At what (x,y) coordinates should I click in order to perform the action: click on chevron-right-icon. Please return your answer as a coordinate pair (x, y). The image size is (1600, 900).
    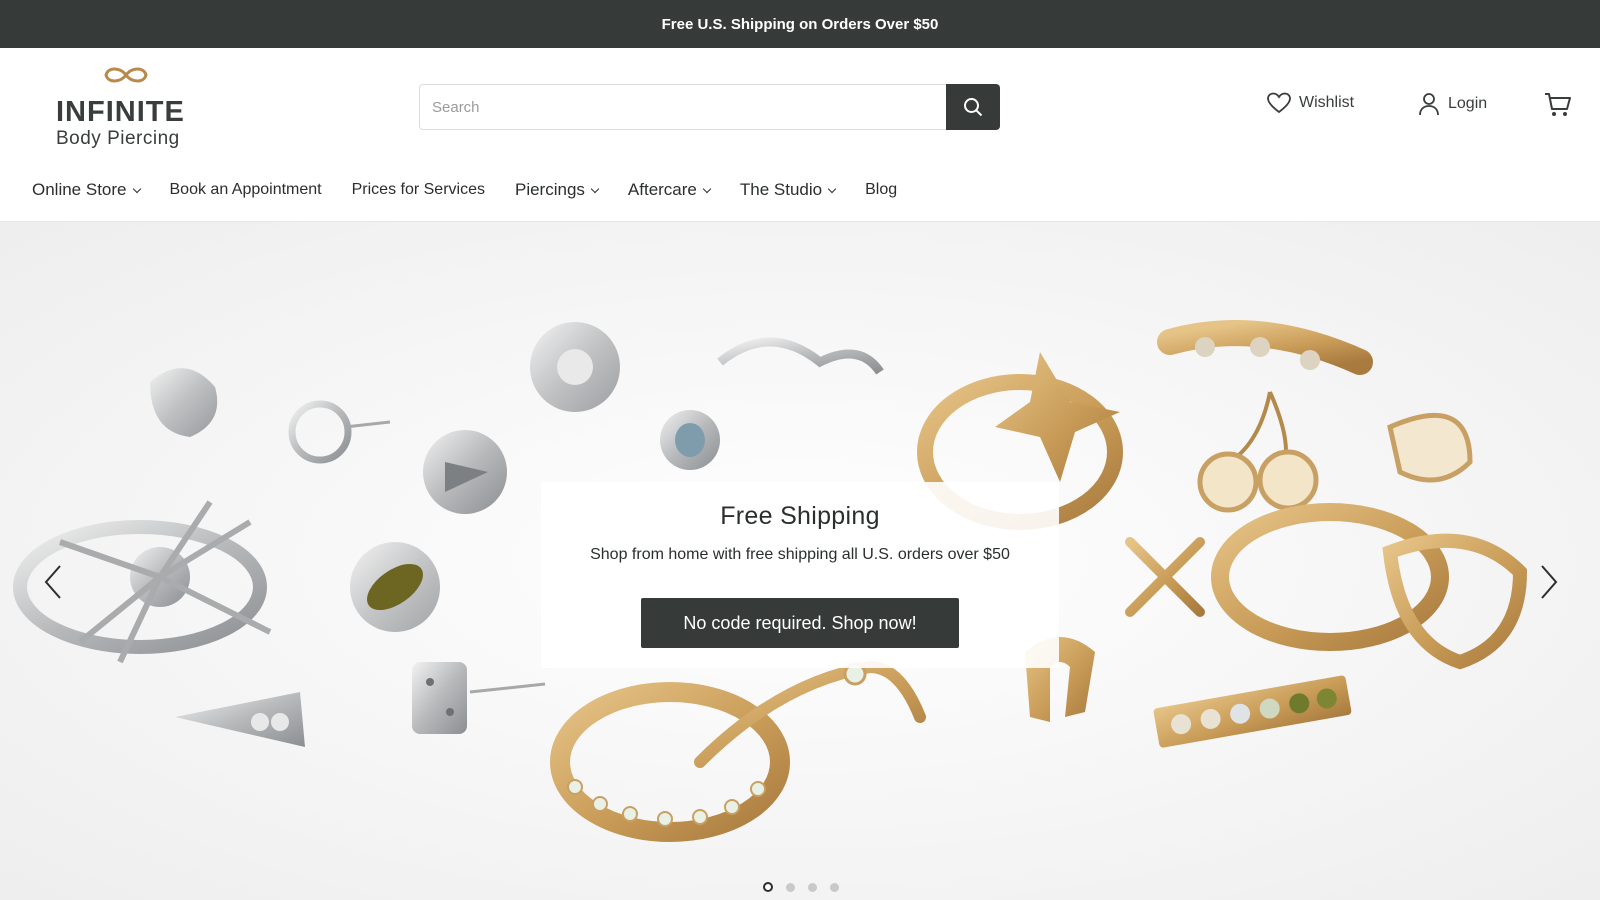
    Looking at the image, I should click on (1549, 582).